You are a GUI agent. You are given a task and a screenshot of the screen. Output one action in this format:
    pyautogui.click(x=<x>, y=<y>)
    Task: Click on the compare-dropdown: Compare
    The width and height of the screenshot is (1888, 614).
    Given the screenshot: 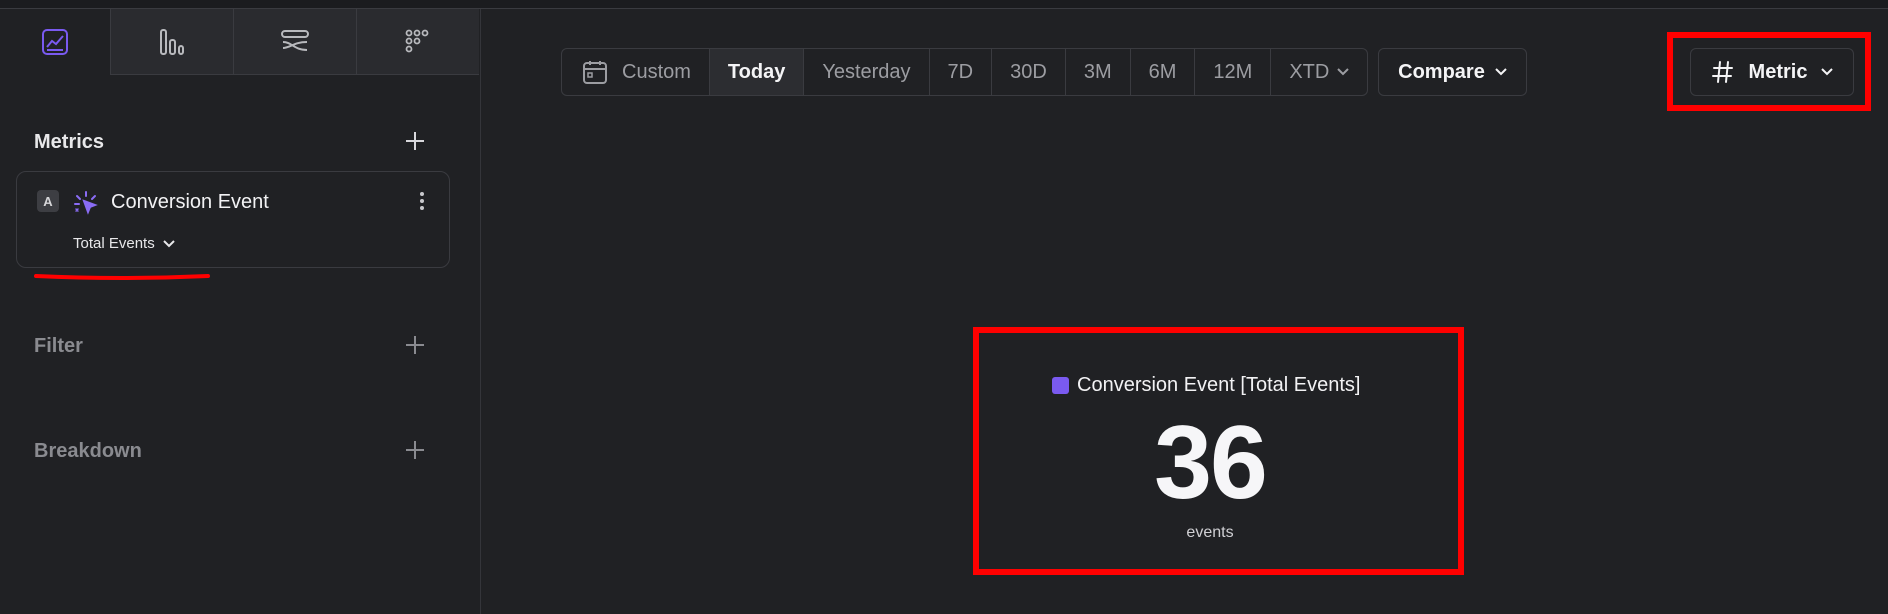 What is the action you would take?
    pyautogui.click(x=1452, y=72)
    